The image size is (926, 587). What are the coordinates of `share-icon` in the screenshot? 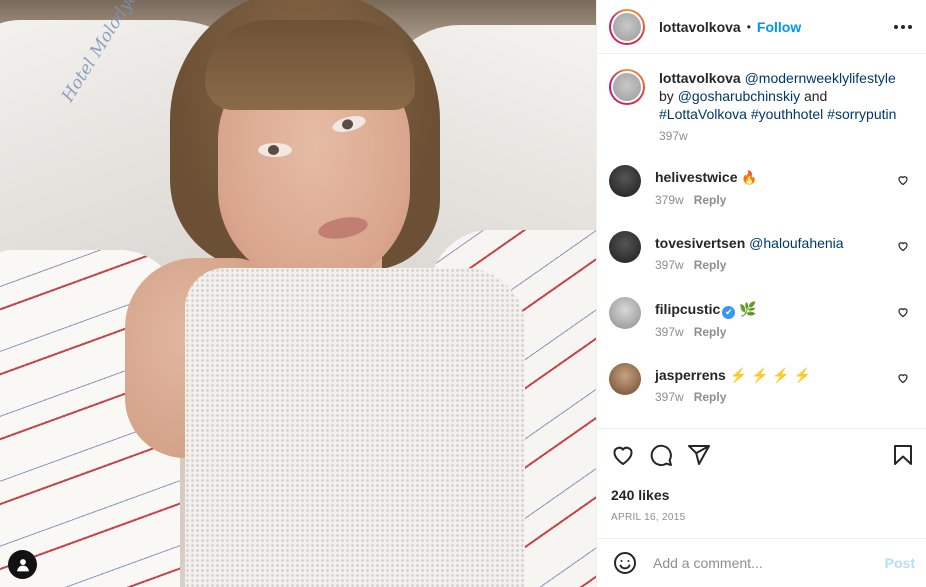 It's located at (699, 455).